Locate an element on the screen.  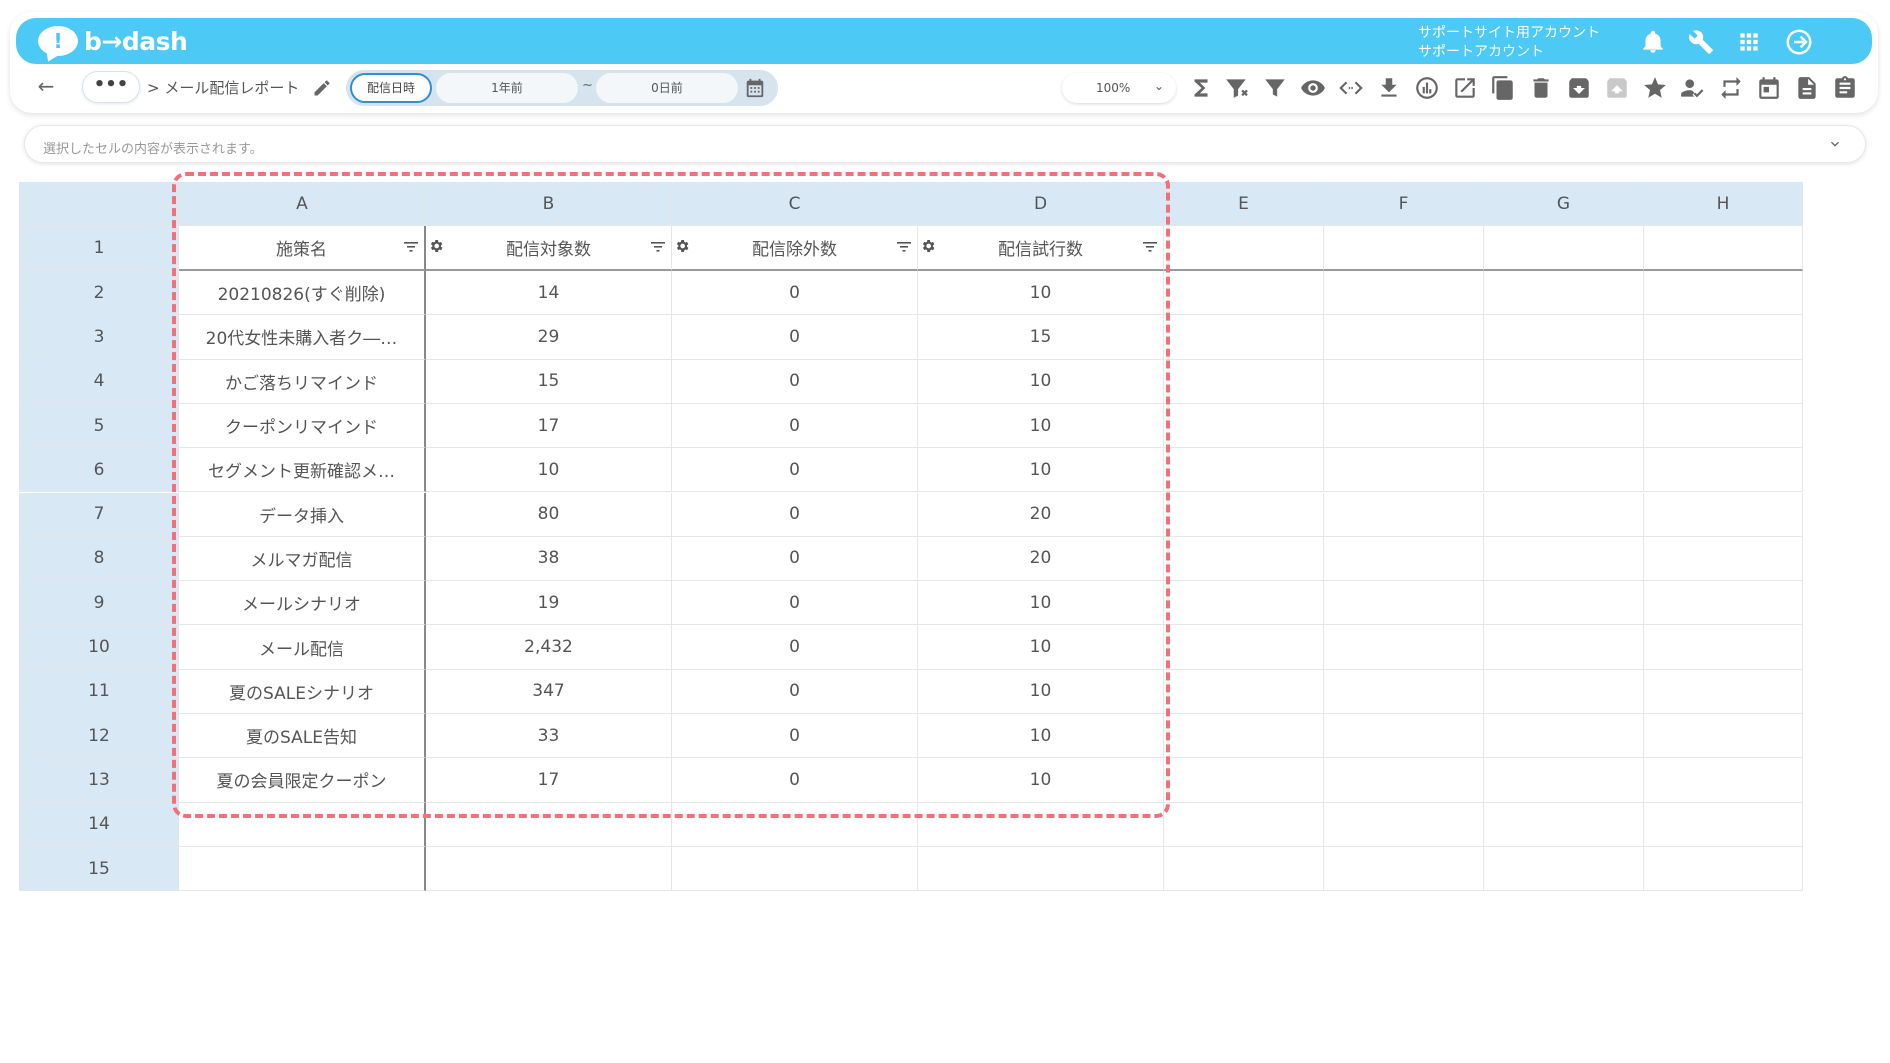
table-cell: クーポンリマインド is located at coordinates (302, 426).